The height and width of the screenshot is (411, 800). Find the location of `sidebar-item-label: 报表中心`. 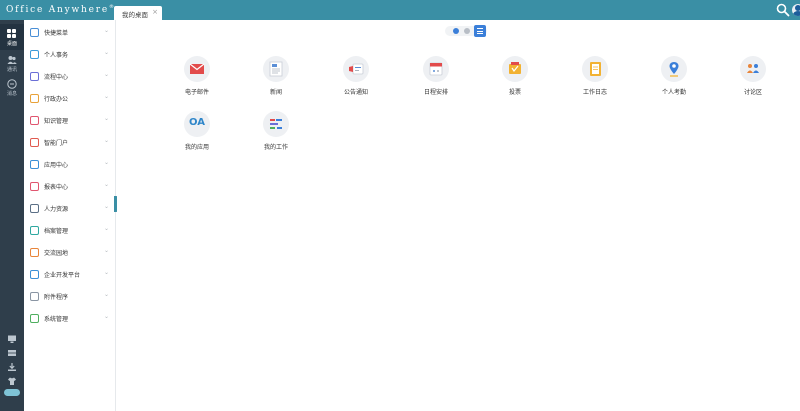

sidebar-item-label: 报表中心 is located at coordinates (56, 187).